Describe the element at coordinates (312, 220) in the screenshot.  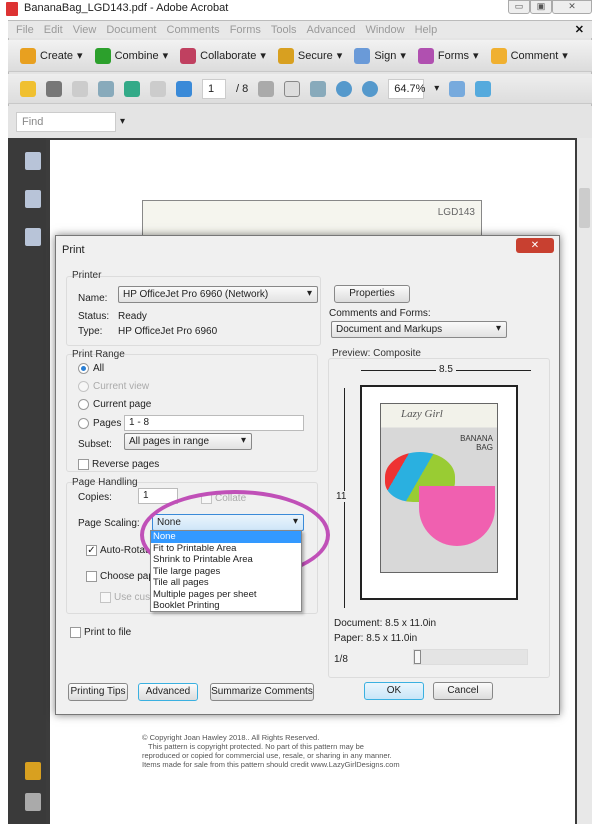
I see `cover-header: LGD143` at that location.